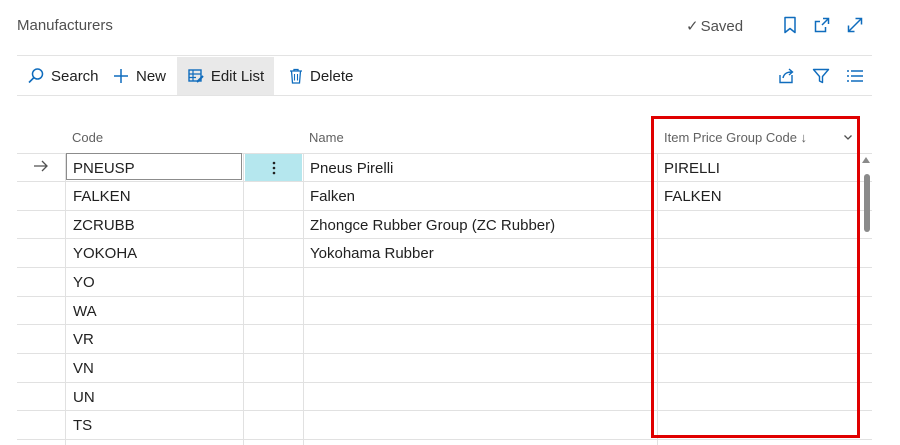 The width and height of the screenshot is (900, 445). I want to click on row-7-code: VR, so click(83, 339).